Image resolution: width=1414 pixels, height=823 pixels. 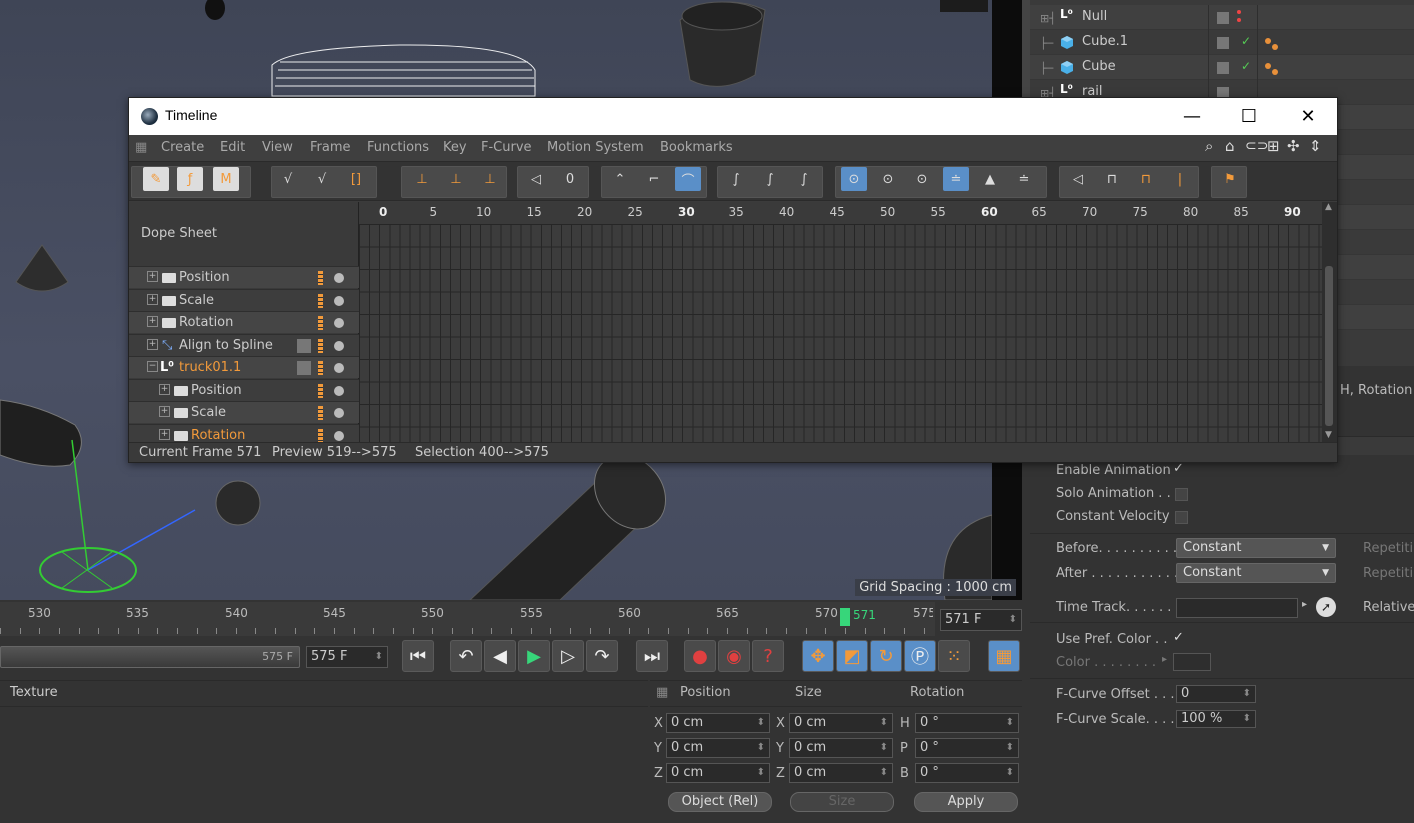 I want to click on region-mode-icon: [], so click(x=356, y=179).